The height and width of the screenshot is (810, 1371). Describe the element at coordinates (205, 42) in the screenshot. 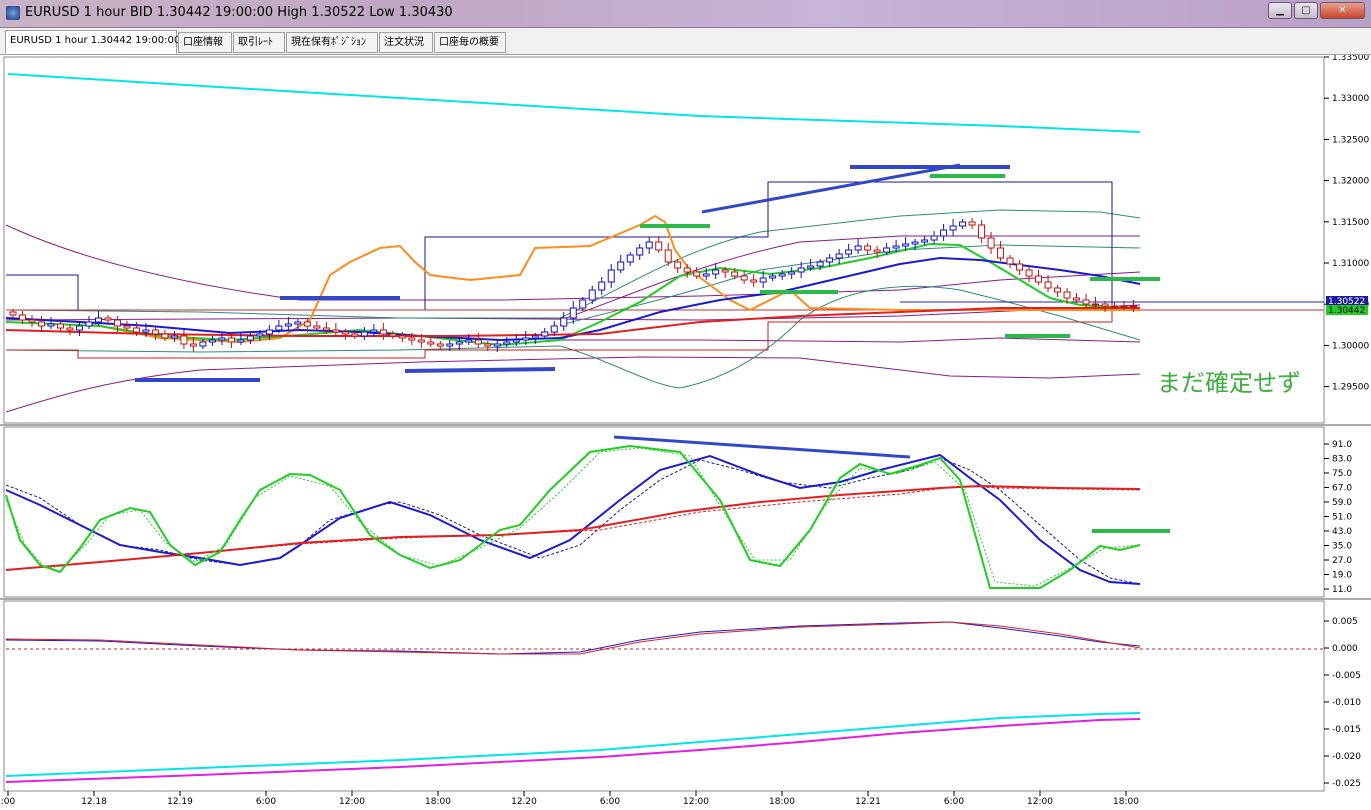

I see `tab-account-info: 口座情報` at that location.